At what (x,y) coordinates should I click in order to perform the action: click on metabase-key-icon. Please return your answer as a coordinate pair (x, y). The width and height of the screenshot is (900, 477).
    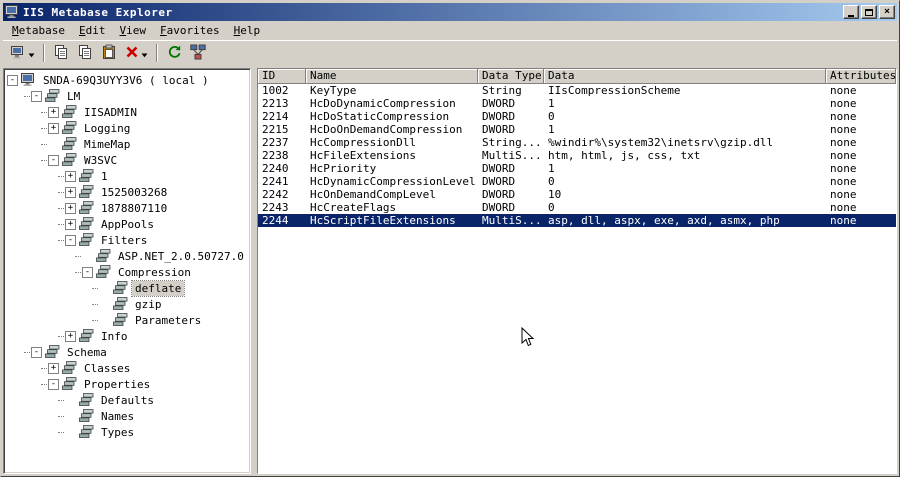
    Looking at the image, I should click on (86, 432).